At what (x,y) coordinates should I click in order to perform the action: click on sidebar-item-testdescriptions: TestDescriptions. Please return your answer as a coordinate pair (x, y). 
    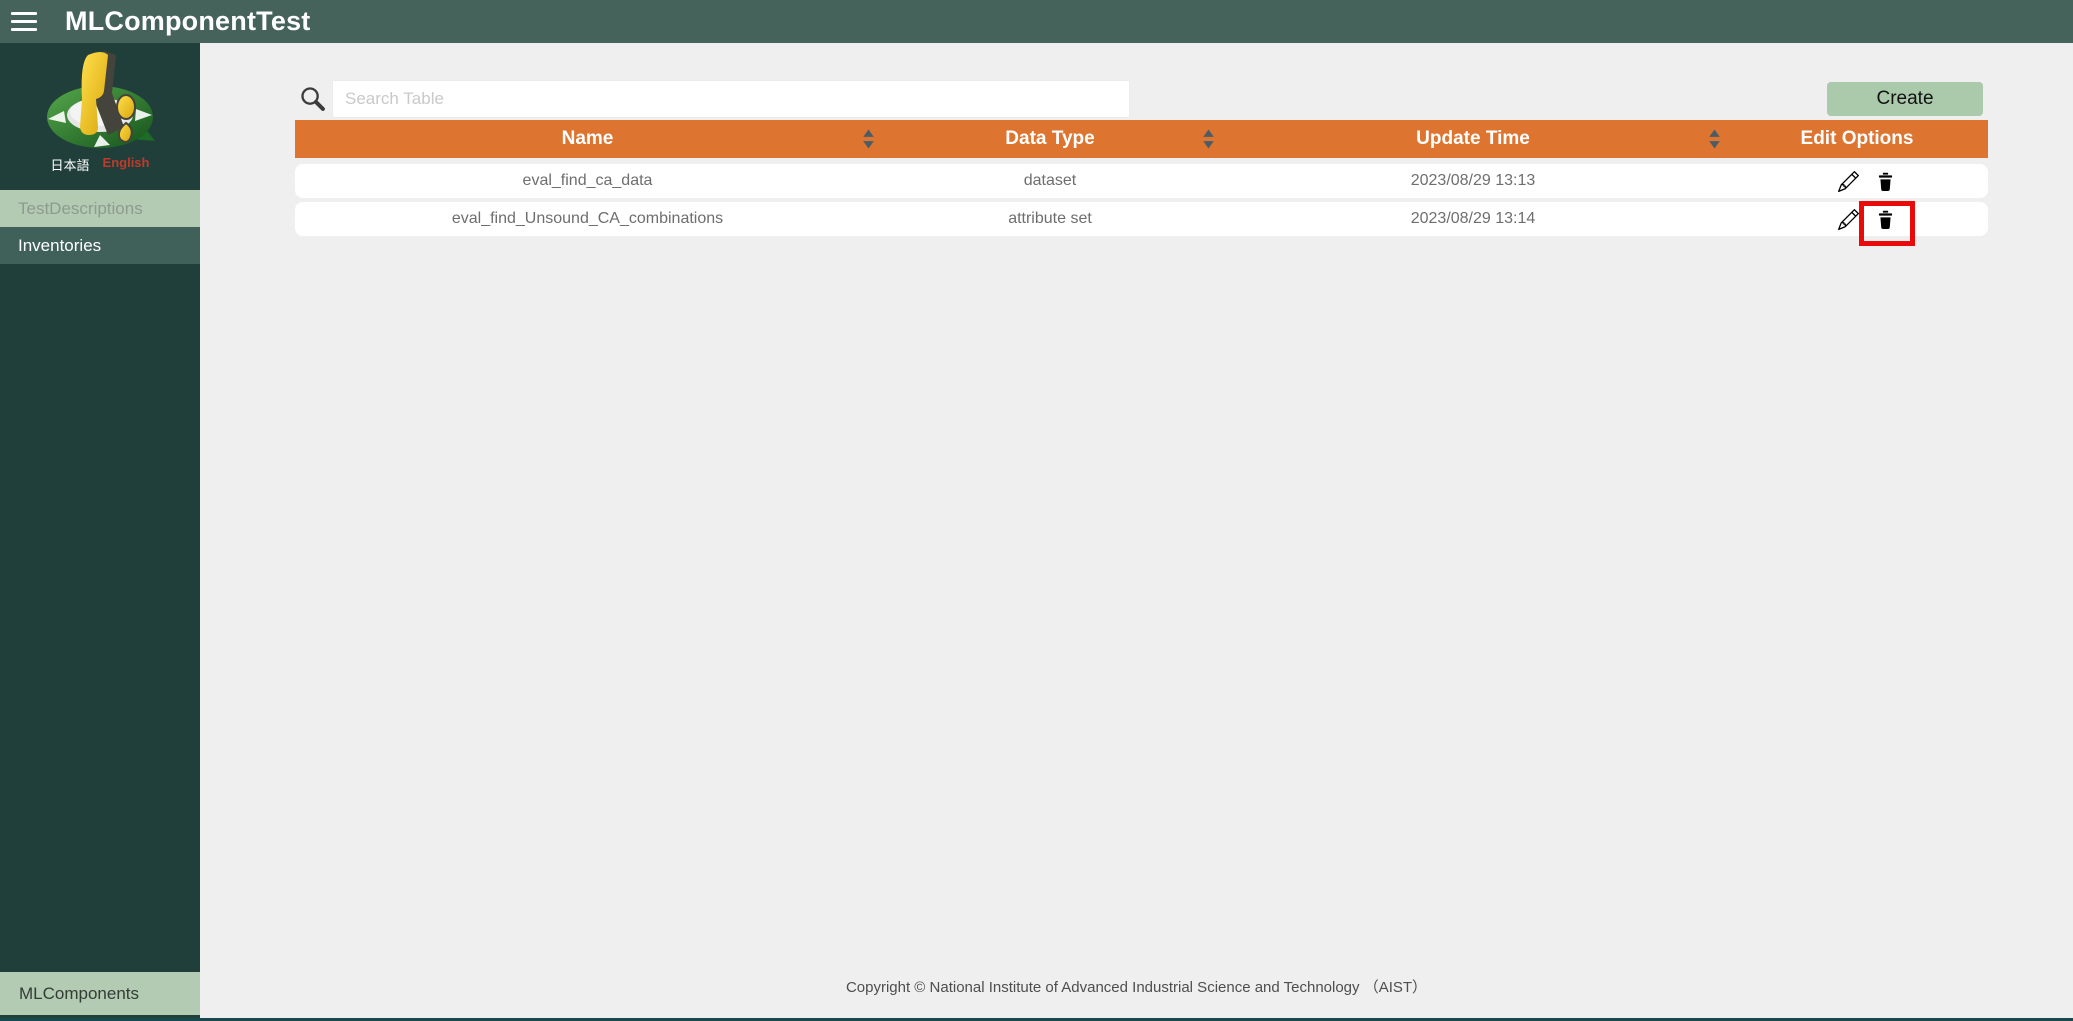
    Looking at the image, I should click on (100, 208).